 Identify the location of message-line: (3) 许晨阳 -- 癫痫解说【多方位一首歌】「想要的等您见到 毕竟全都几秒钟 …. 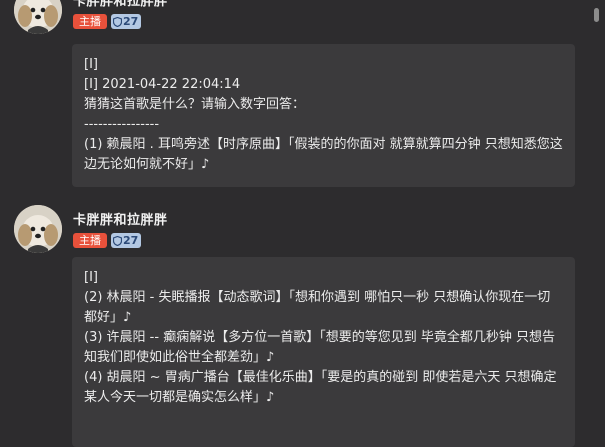
(319, 347).